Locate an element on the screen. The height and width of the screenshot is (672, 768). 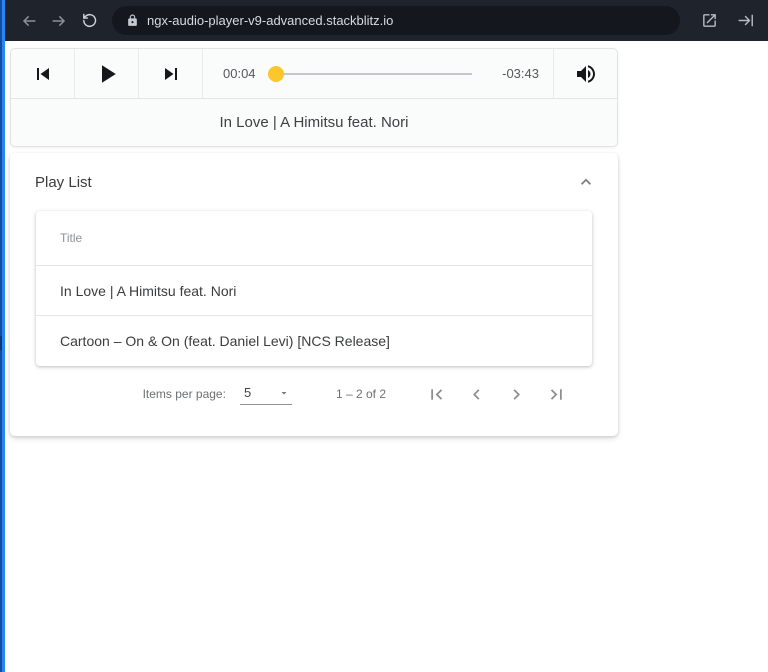
table-row: In Love | A Himitsu feat. Nori is located at coordinates (314, 291).